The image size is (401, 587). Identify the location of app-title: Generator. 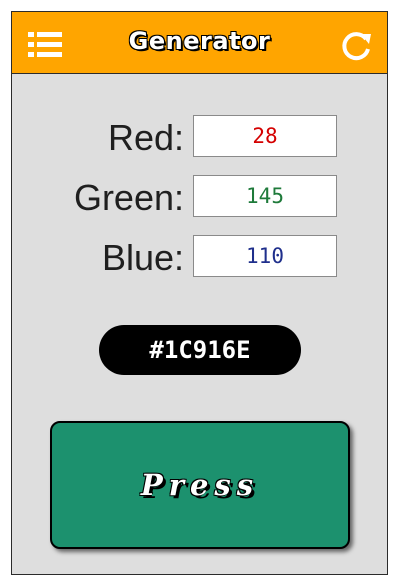
(199, 41).